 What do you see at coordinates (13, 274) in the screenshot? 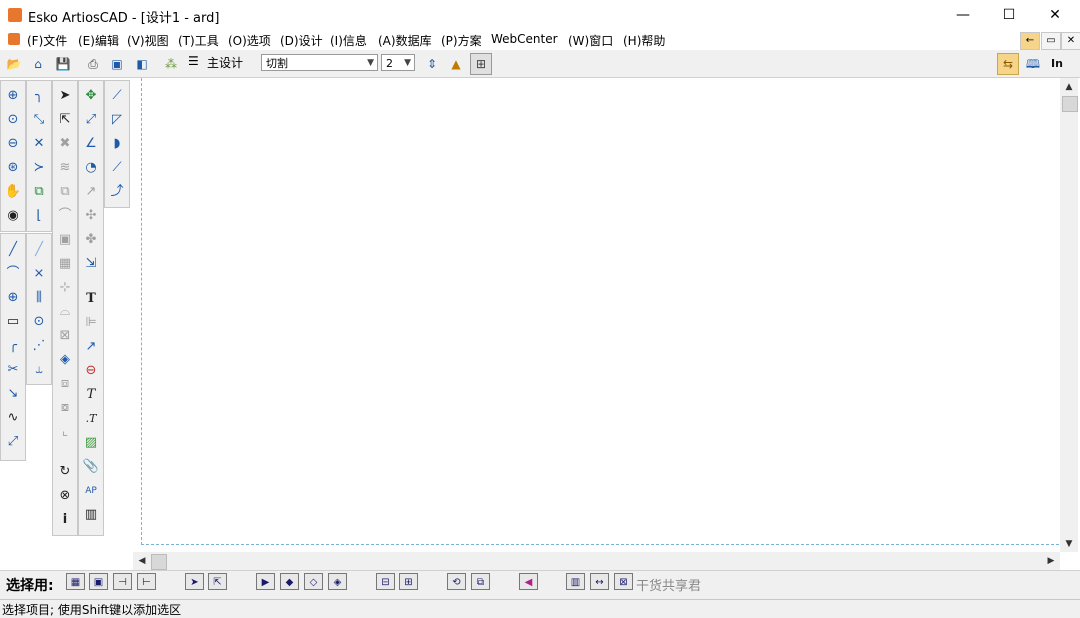
I see `arc-icon: ⌒` at bounding box center [13, 274].